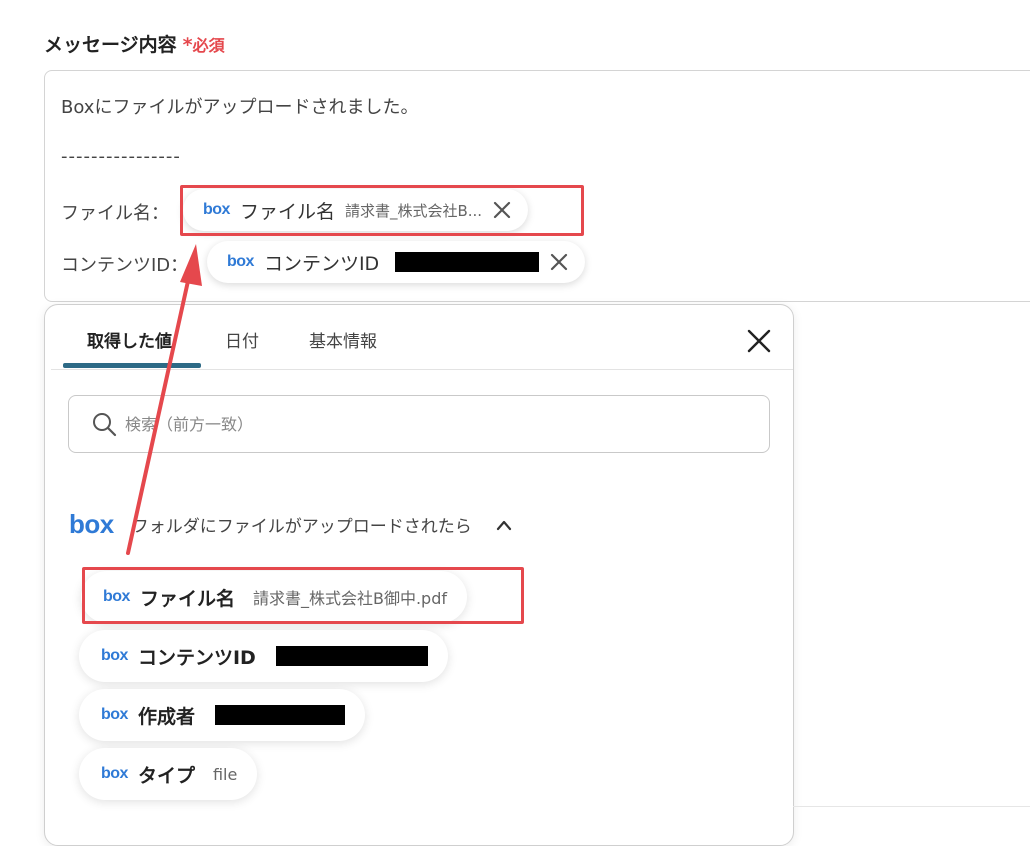  What do you see at coordinates (422, 369) in the screenshot?
I see `tab-divider` at bounding box center [422, 369].